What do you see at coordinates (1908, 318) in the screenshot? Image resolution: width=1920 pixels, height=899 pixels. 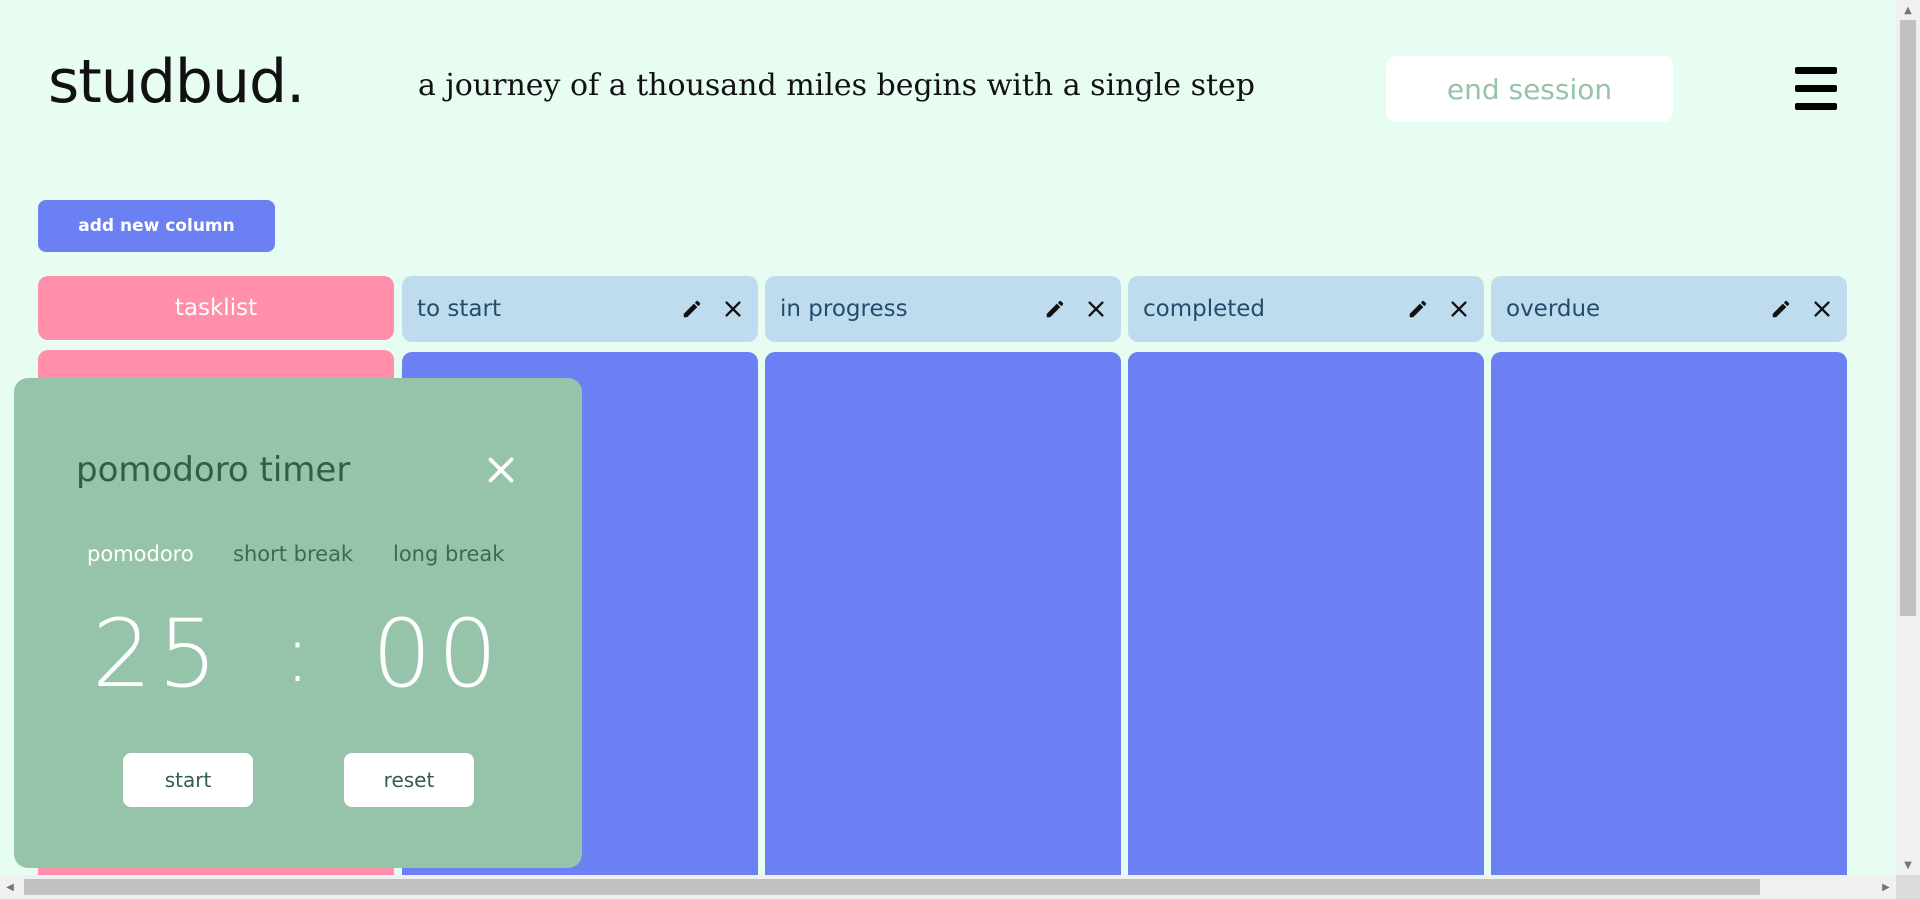 I see `vertical-scroll-thumb` at bounding box center [1908, 318].